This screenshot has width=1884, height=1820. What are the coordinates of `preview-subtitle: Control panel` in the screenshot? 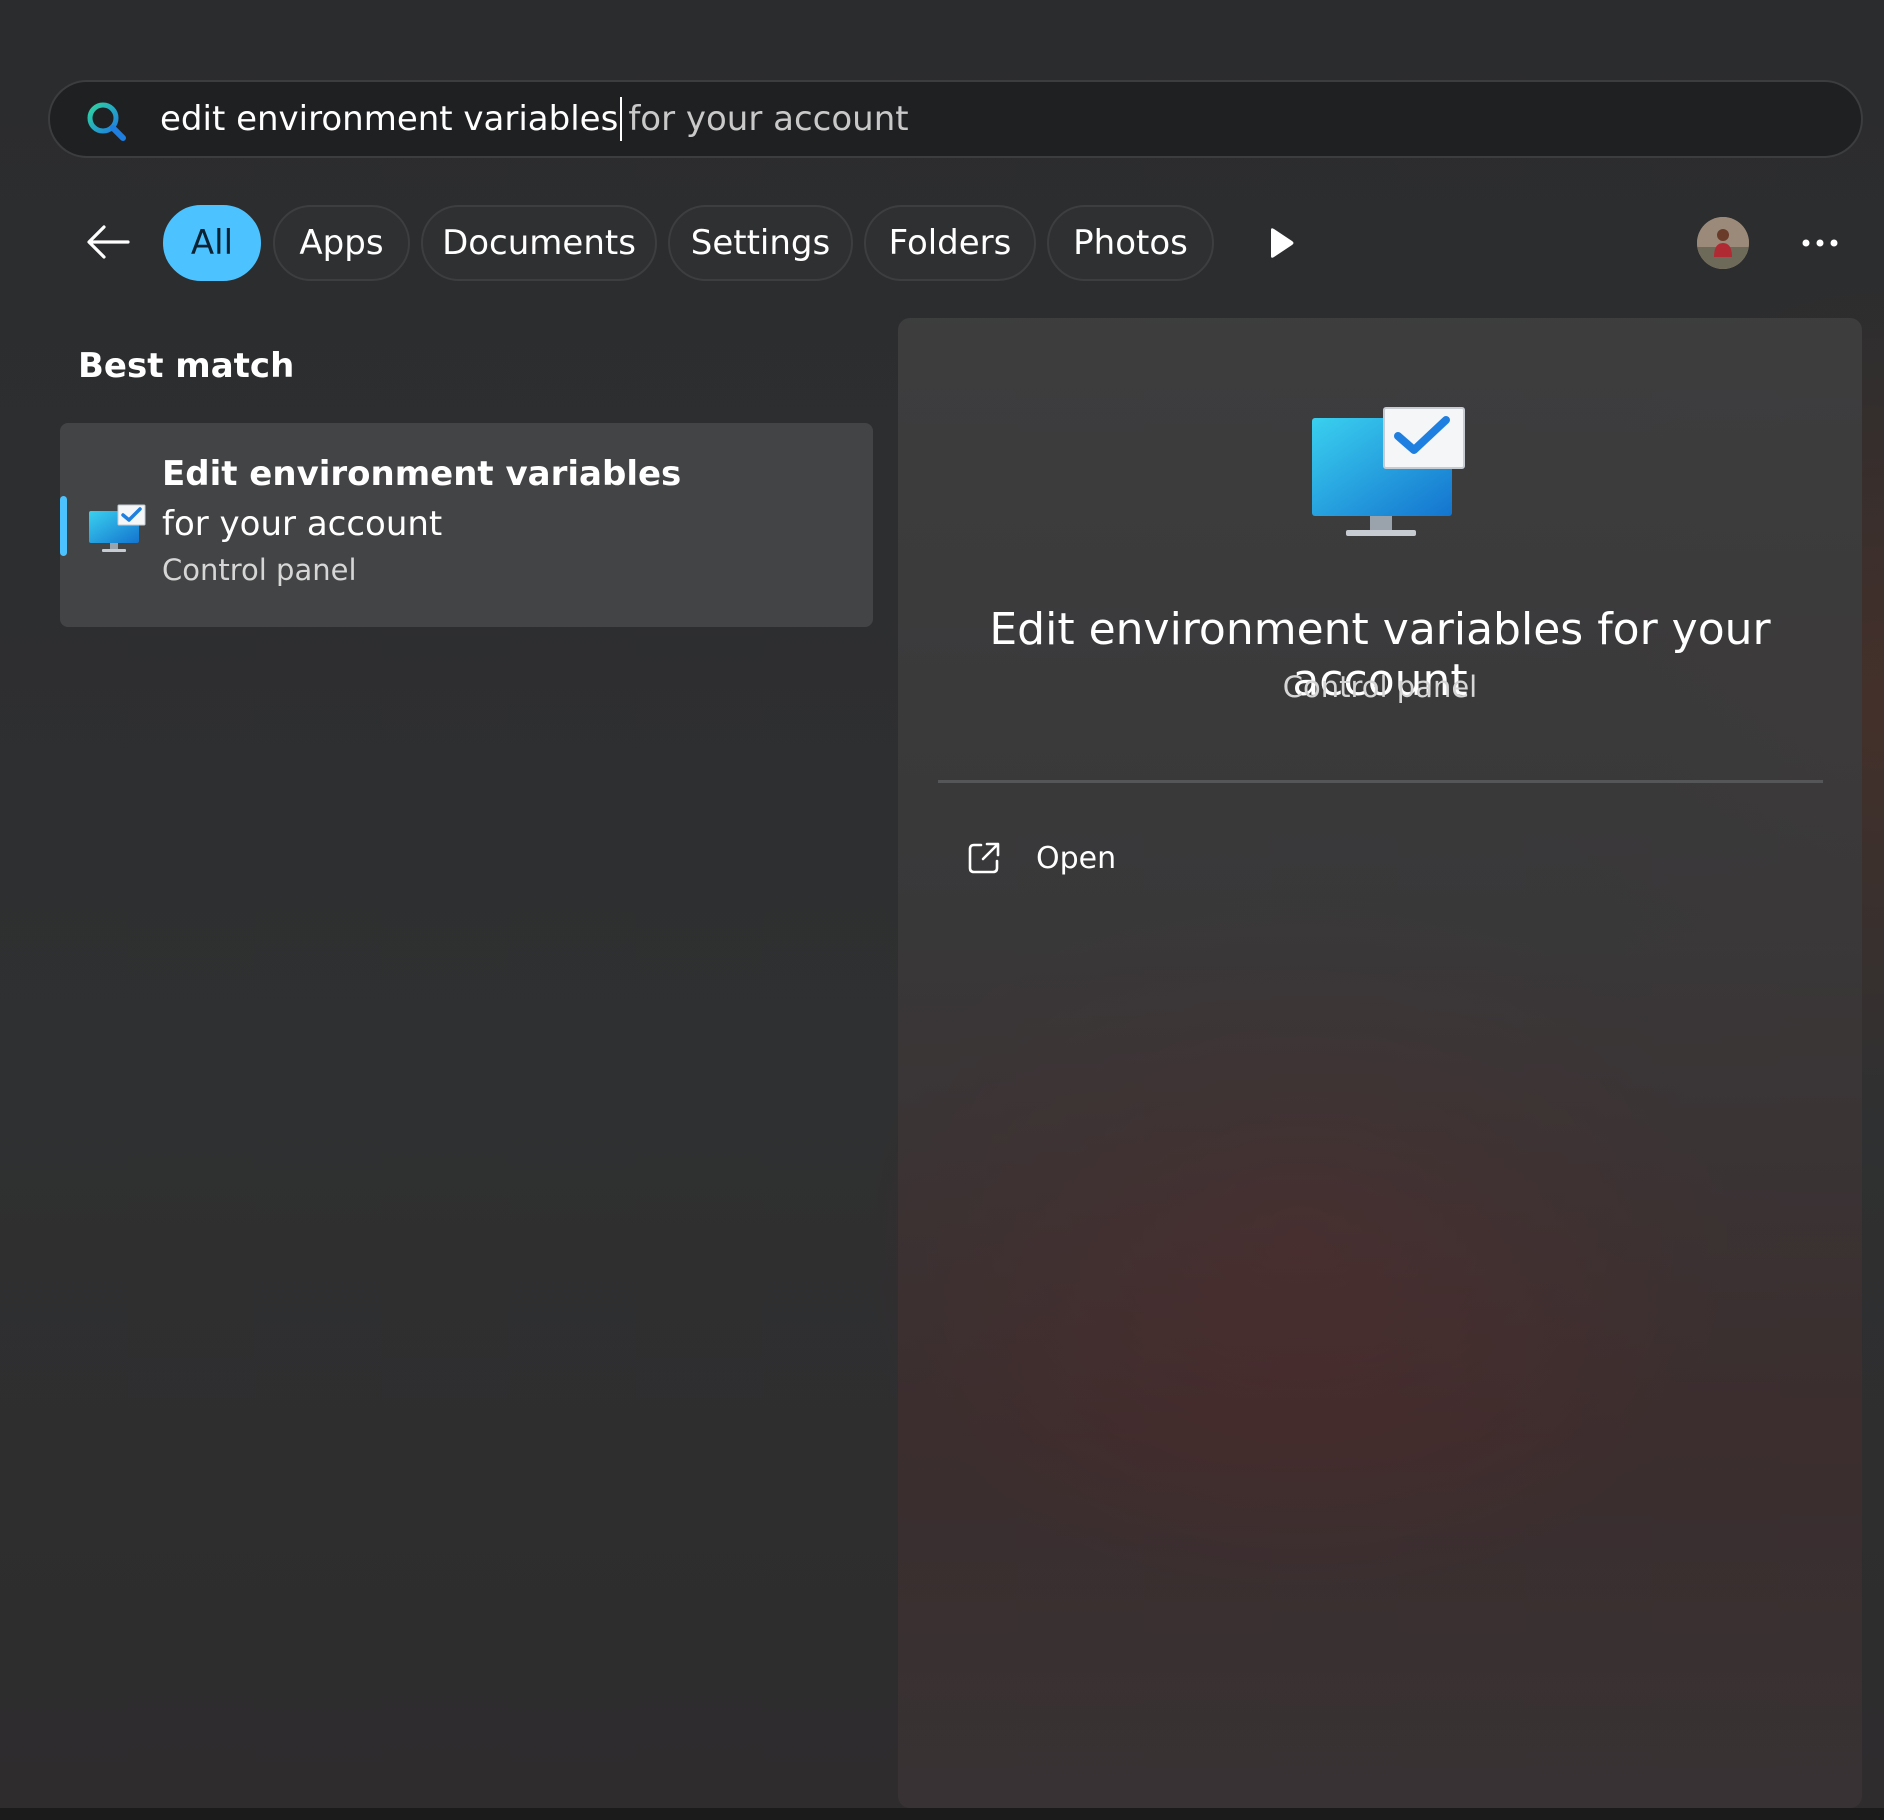 It's located at (1380, 687).